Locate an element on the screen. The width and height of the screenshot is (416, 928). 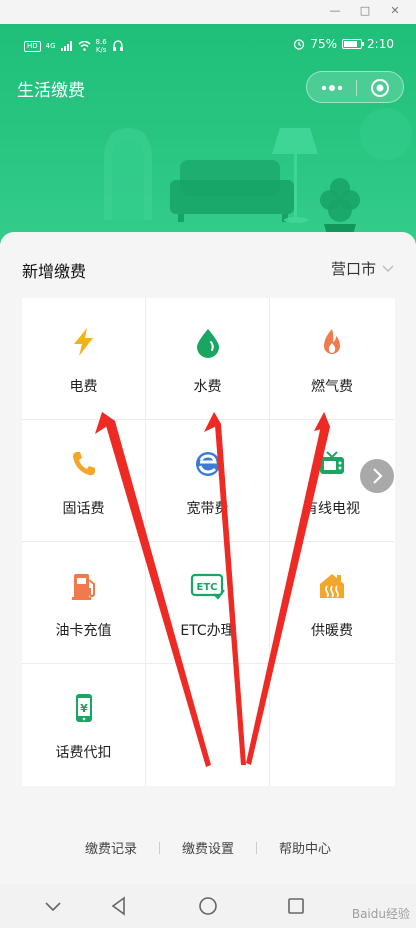
etc-icon: ETC is located at coordinates (207, 586).